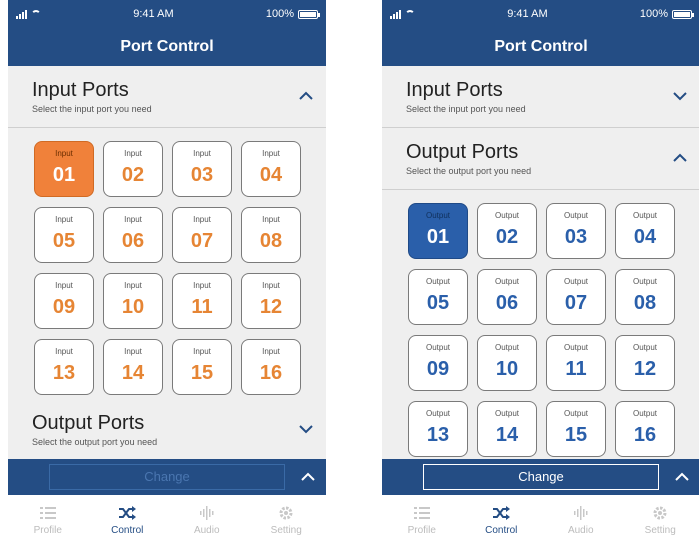 The image size is (699, 543). I want to click on output-port-button: Output 05, so click(438, 297).